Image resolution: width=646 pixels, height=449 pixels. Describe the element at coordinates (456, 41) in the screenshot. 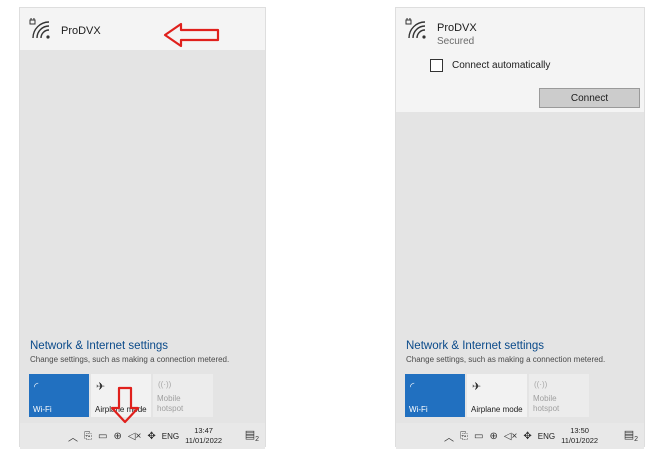

I see `network-status: Secured` at that location.